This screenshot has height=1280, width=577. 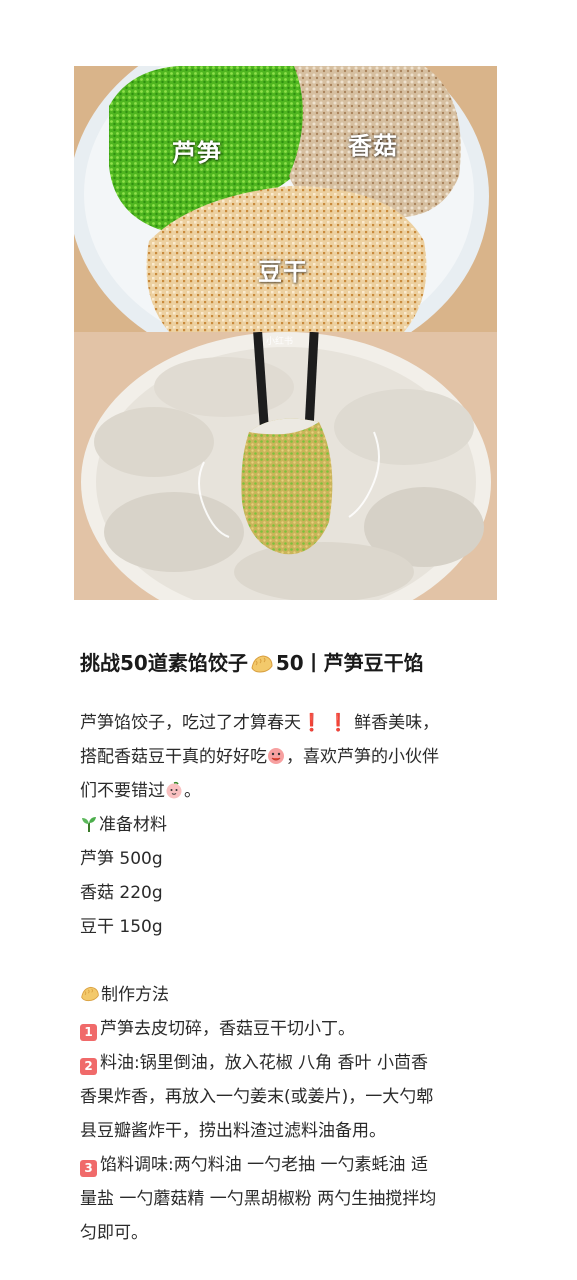 I want to click on step-3-line-1: 3 馅料调味:两勺料油 一勺老抽 一勺素蚝油 适, so click(x=290, y=1165).